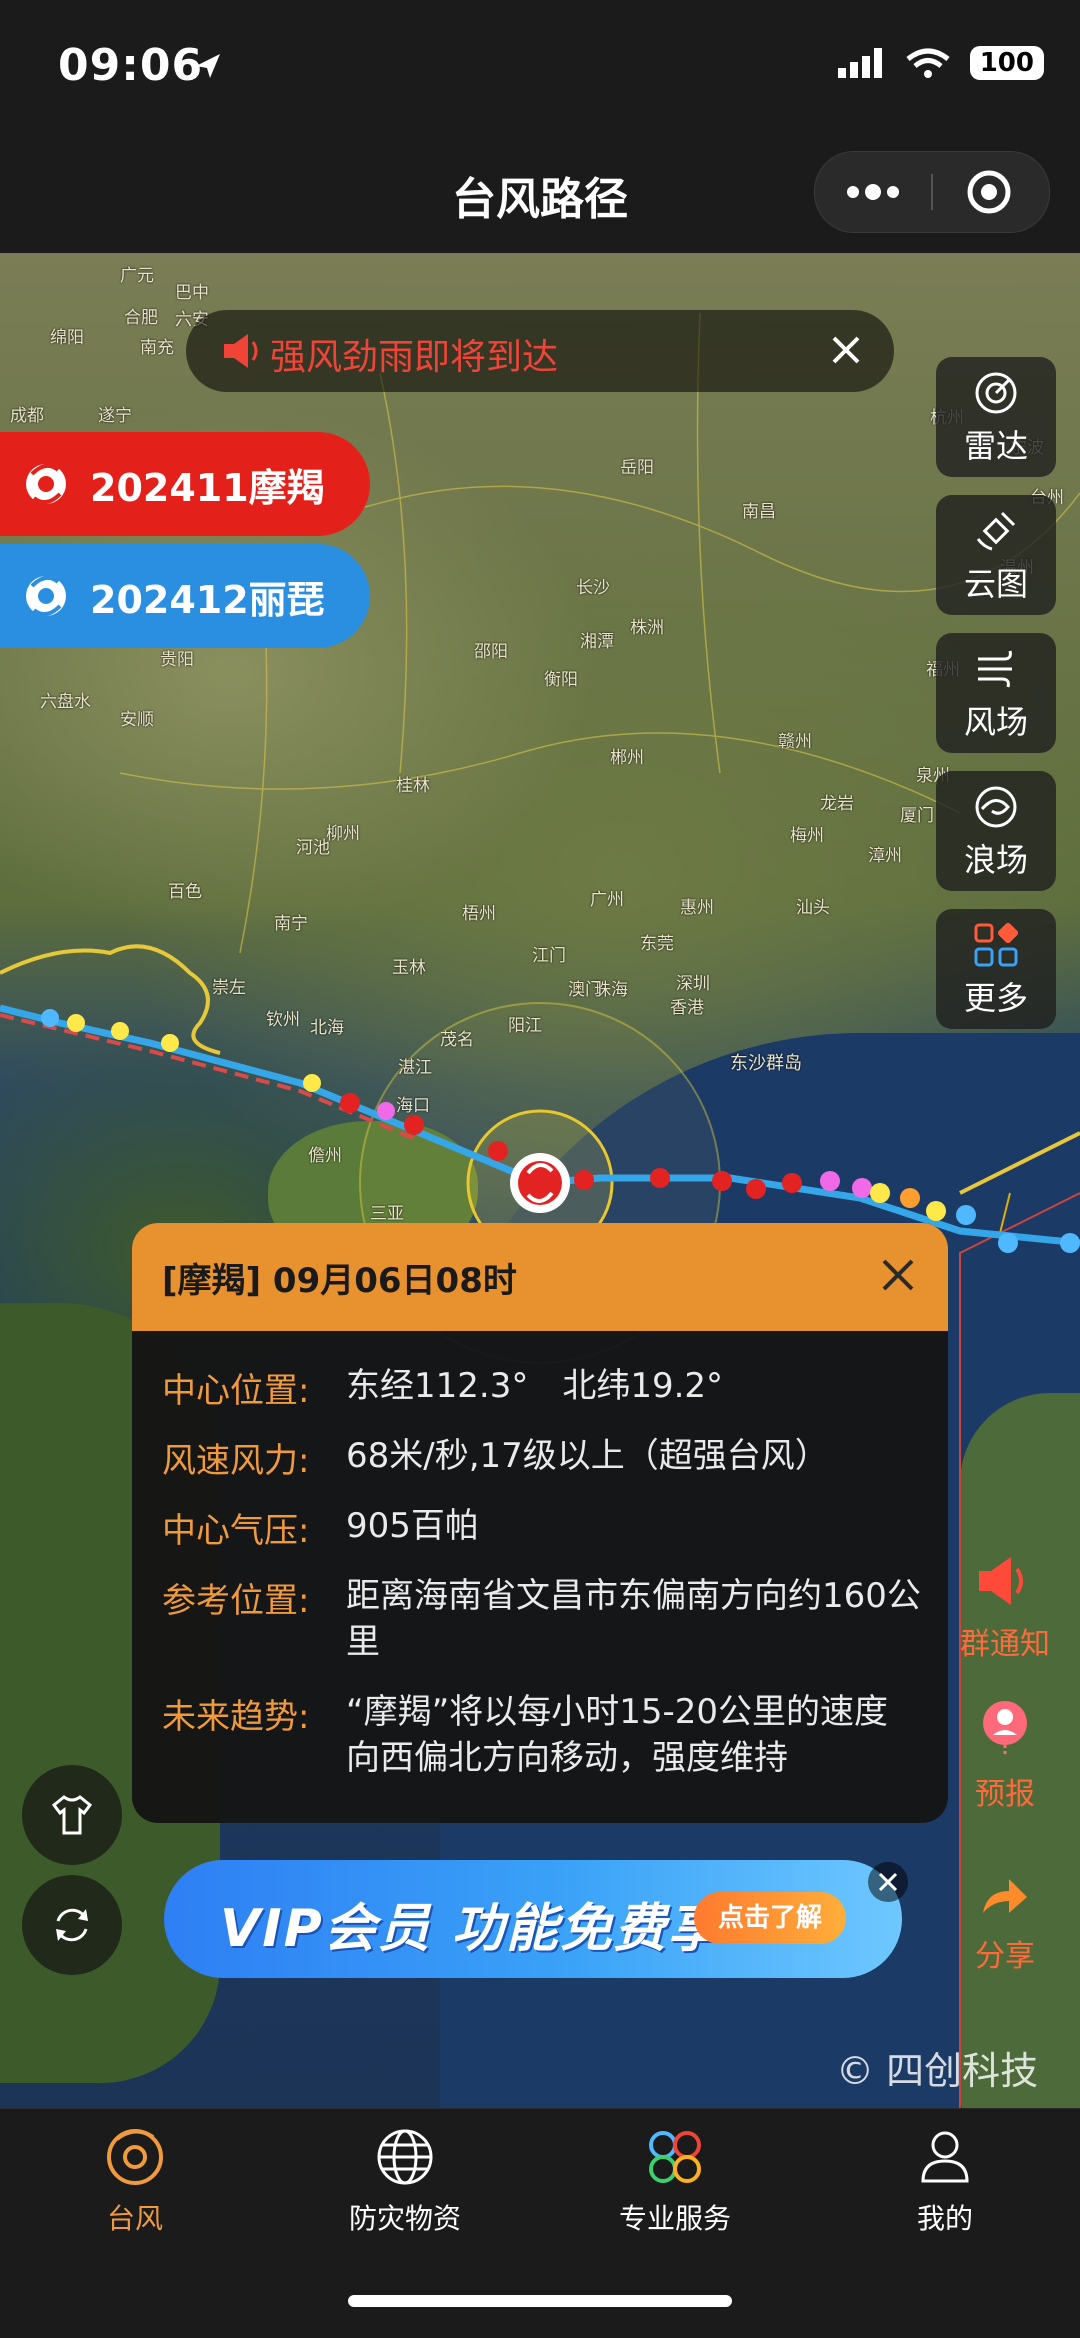 Image resolution: width=1080 pixels, height=2338 pixels. I want to click on tab-supplies: 防灾物资, so click(405, 2181).